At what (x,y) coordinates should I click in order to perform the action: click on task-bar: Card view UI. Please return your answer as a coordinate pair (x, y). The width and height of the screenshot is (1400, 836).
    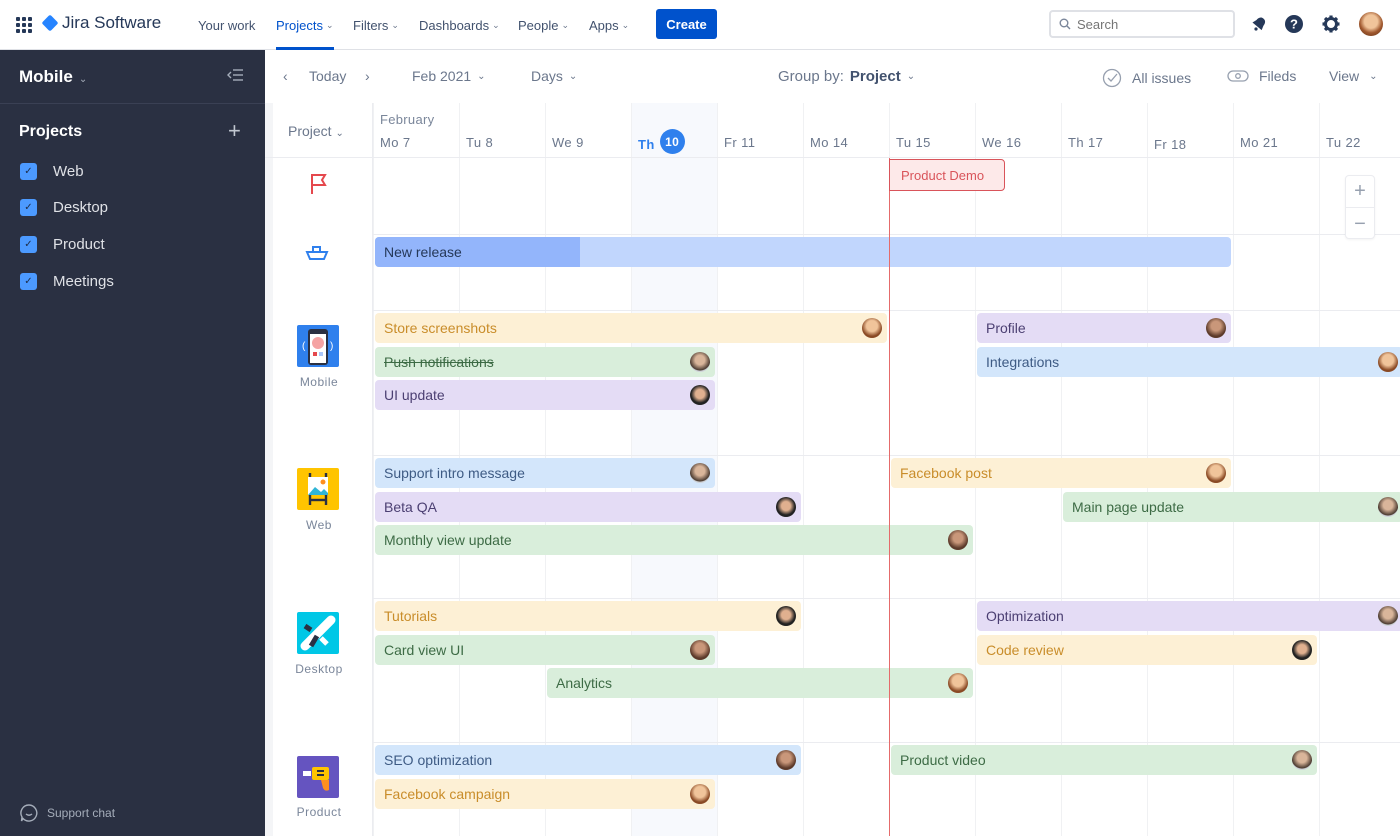
    Looking at the image, I should click on (545, 649).